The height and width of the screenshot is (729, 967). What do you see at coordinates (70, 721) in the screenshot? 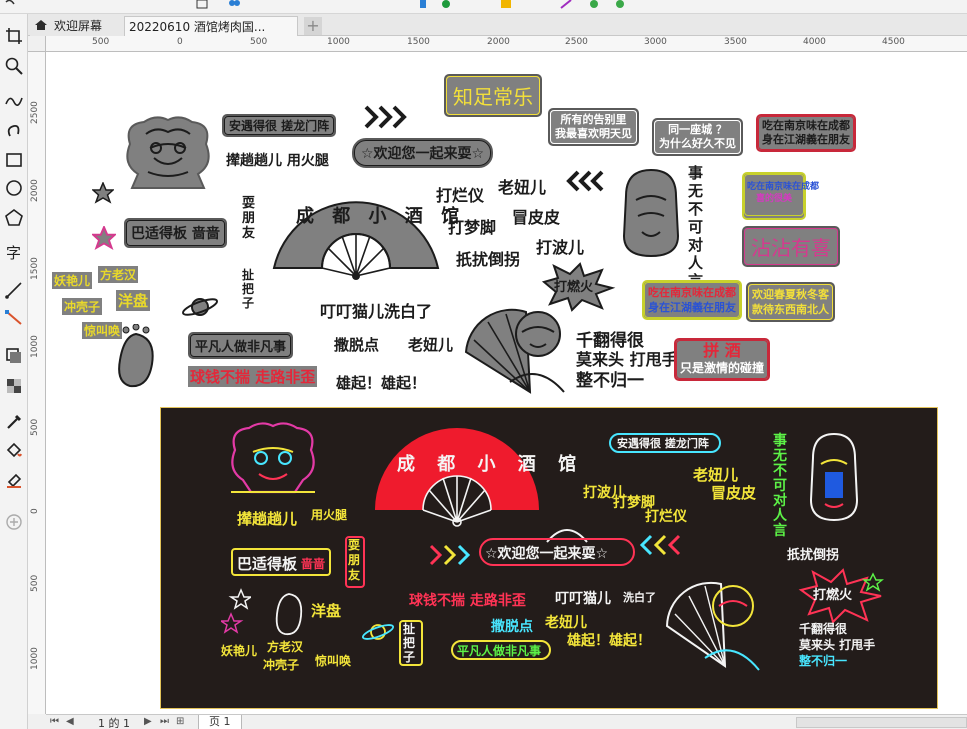
I see `prev-page-icon: ◀` at bounding box center [70, 721].